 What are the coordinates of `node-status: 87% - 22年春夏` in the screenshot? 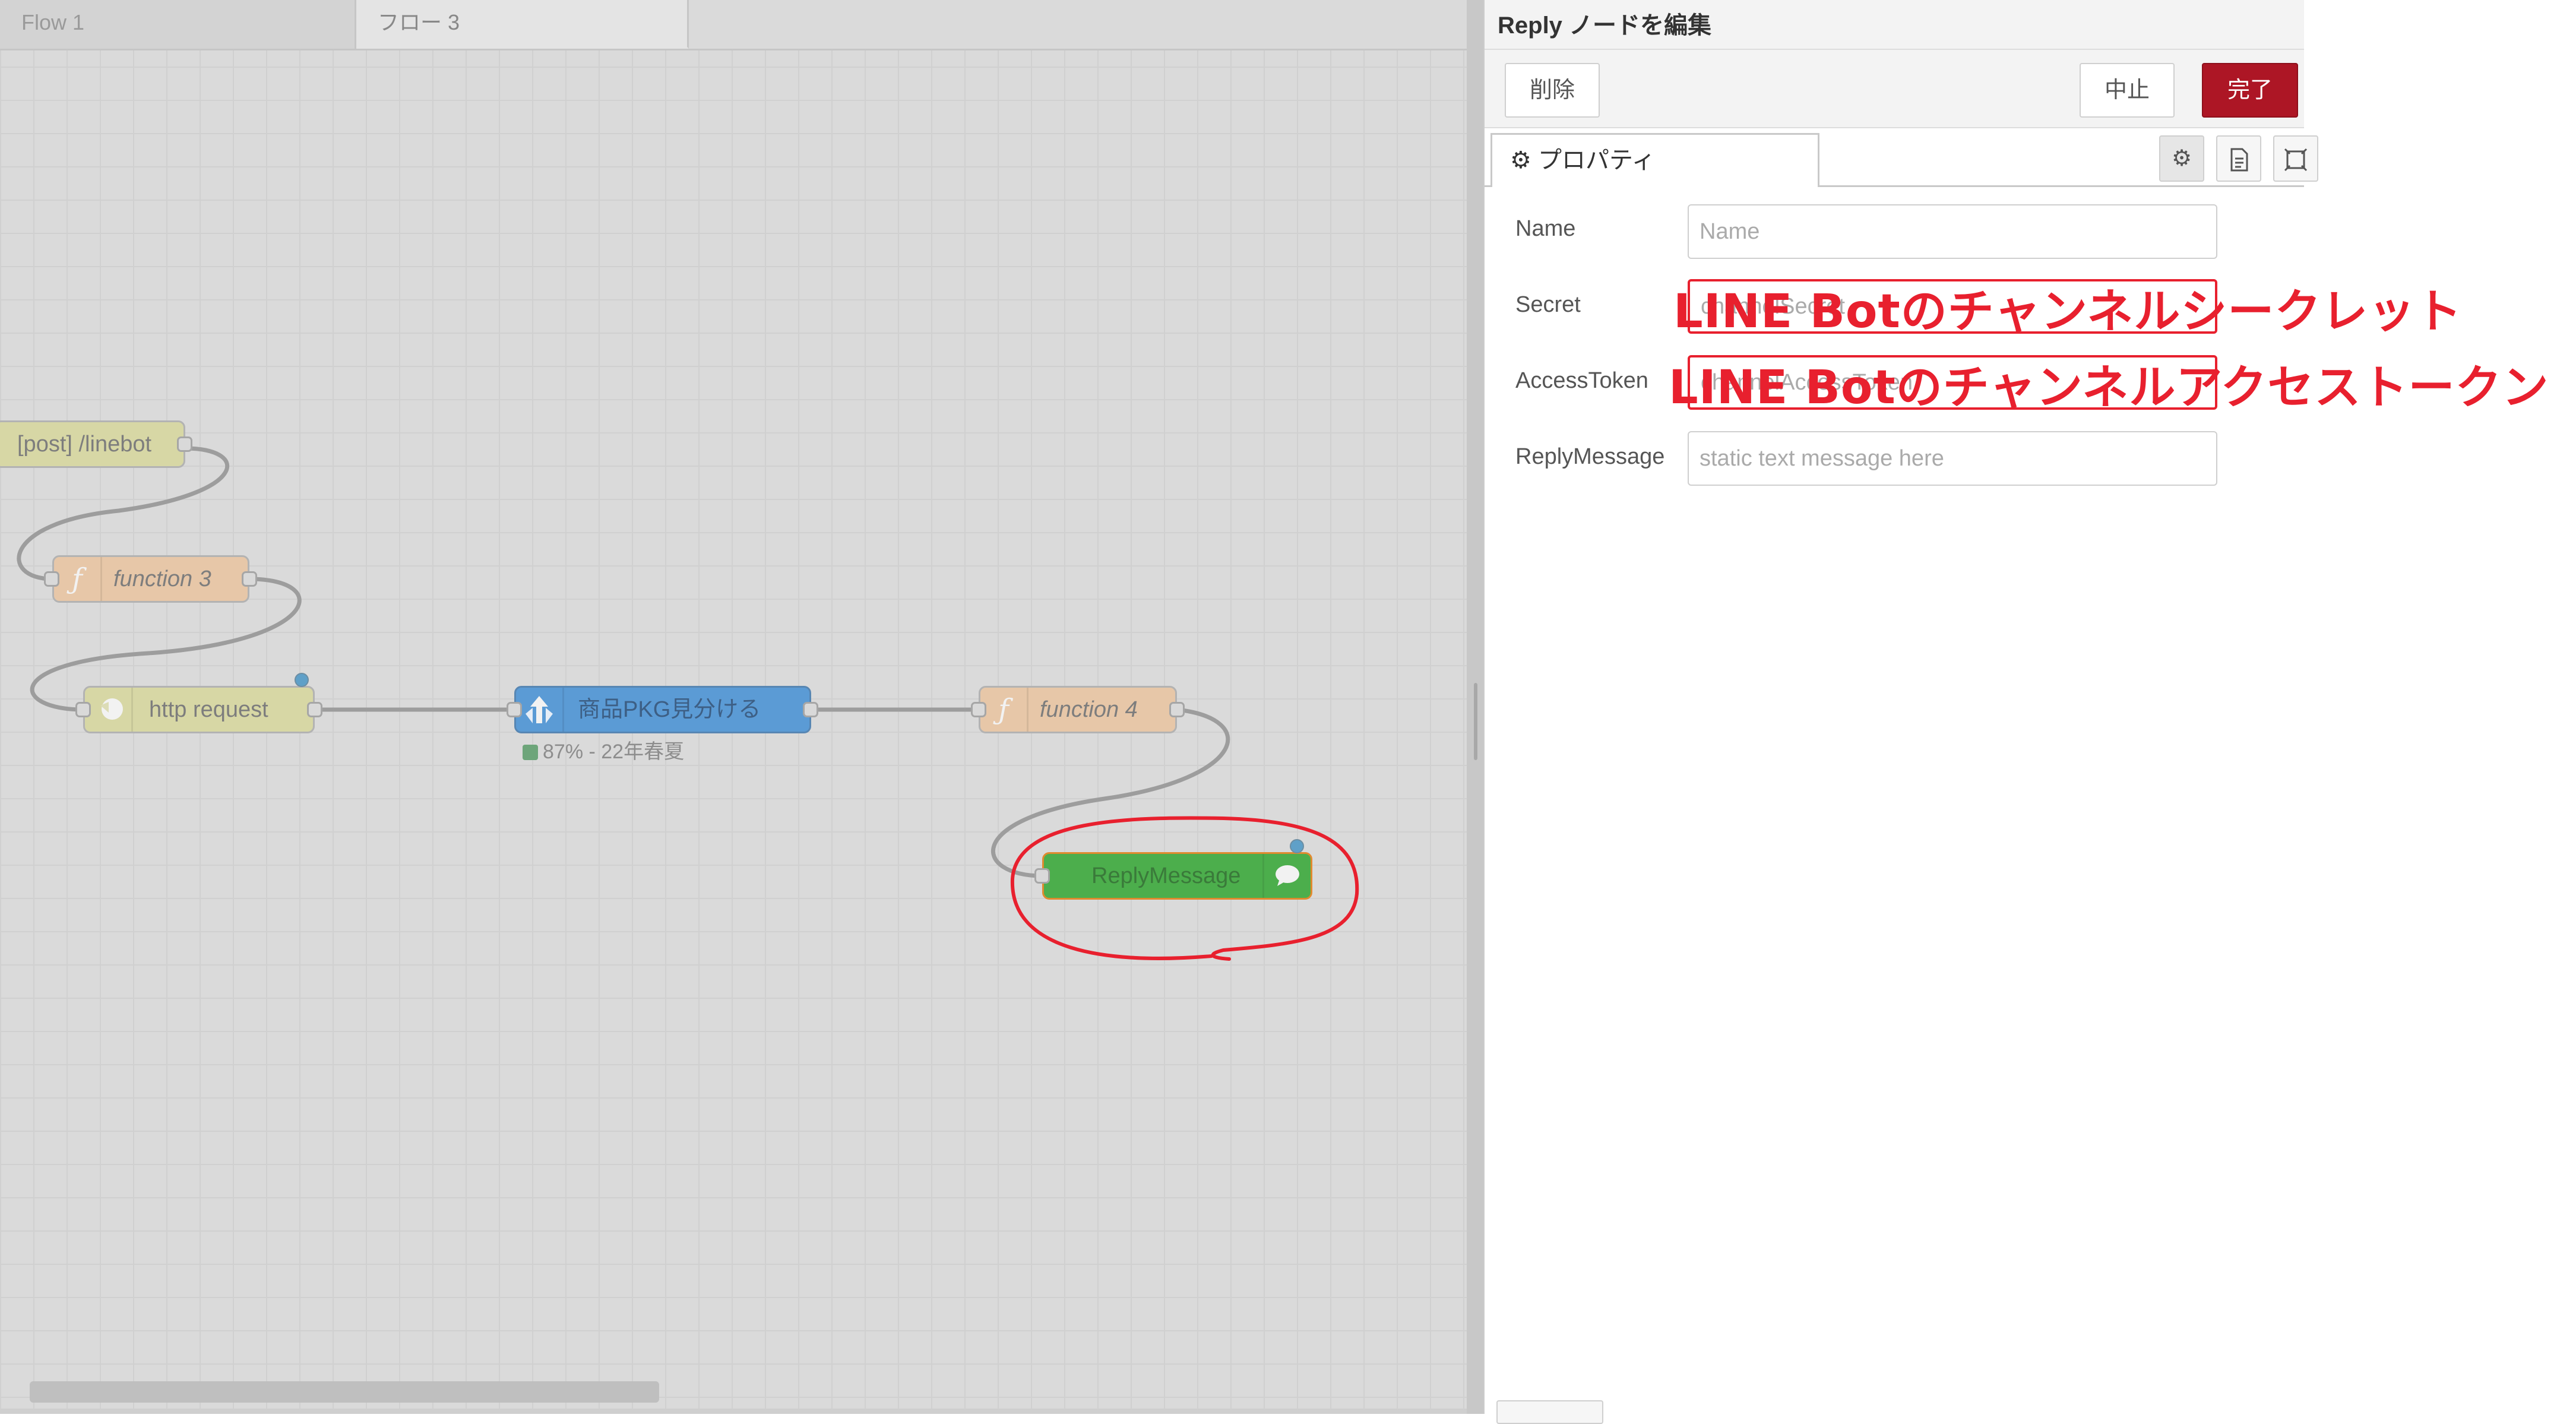 It's located at (603, 750).